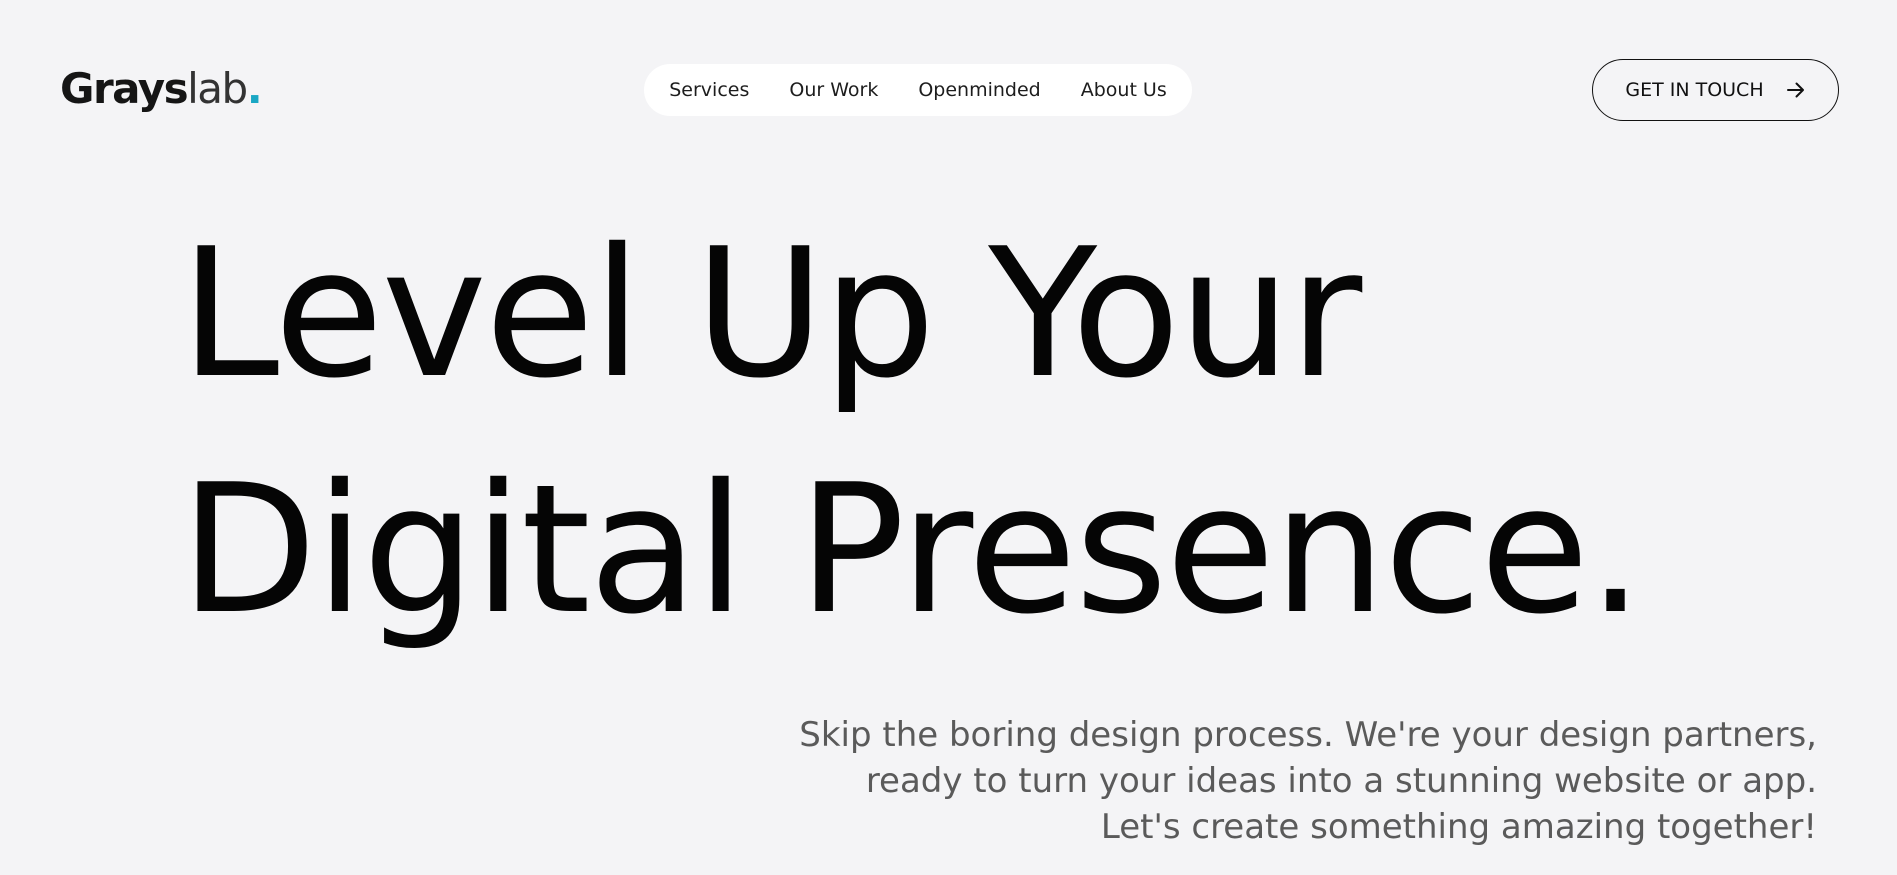  Describe the element at coordinates (1458, 827) in the screenshot. I see `hero-subtitle-line-3: Let's create something amazing together!` at that location.